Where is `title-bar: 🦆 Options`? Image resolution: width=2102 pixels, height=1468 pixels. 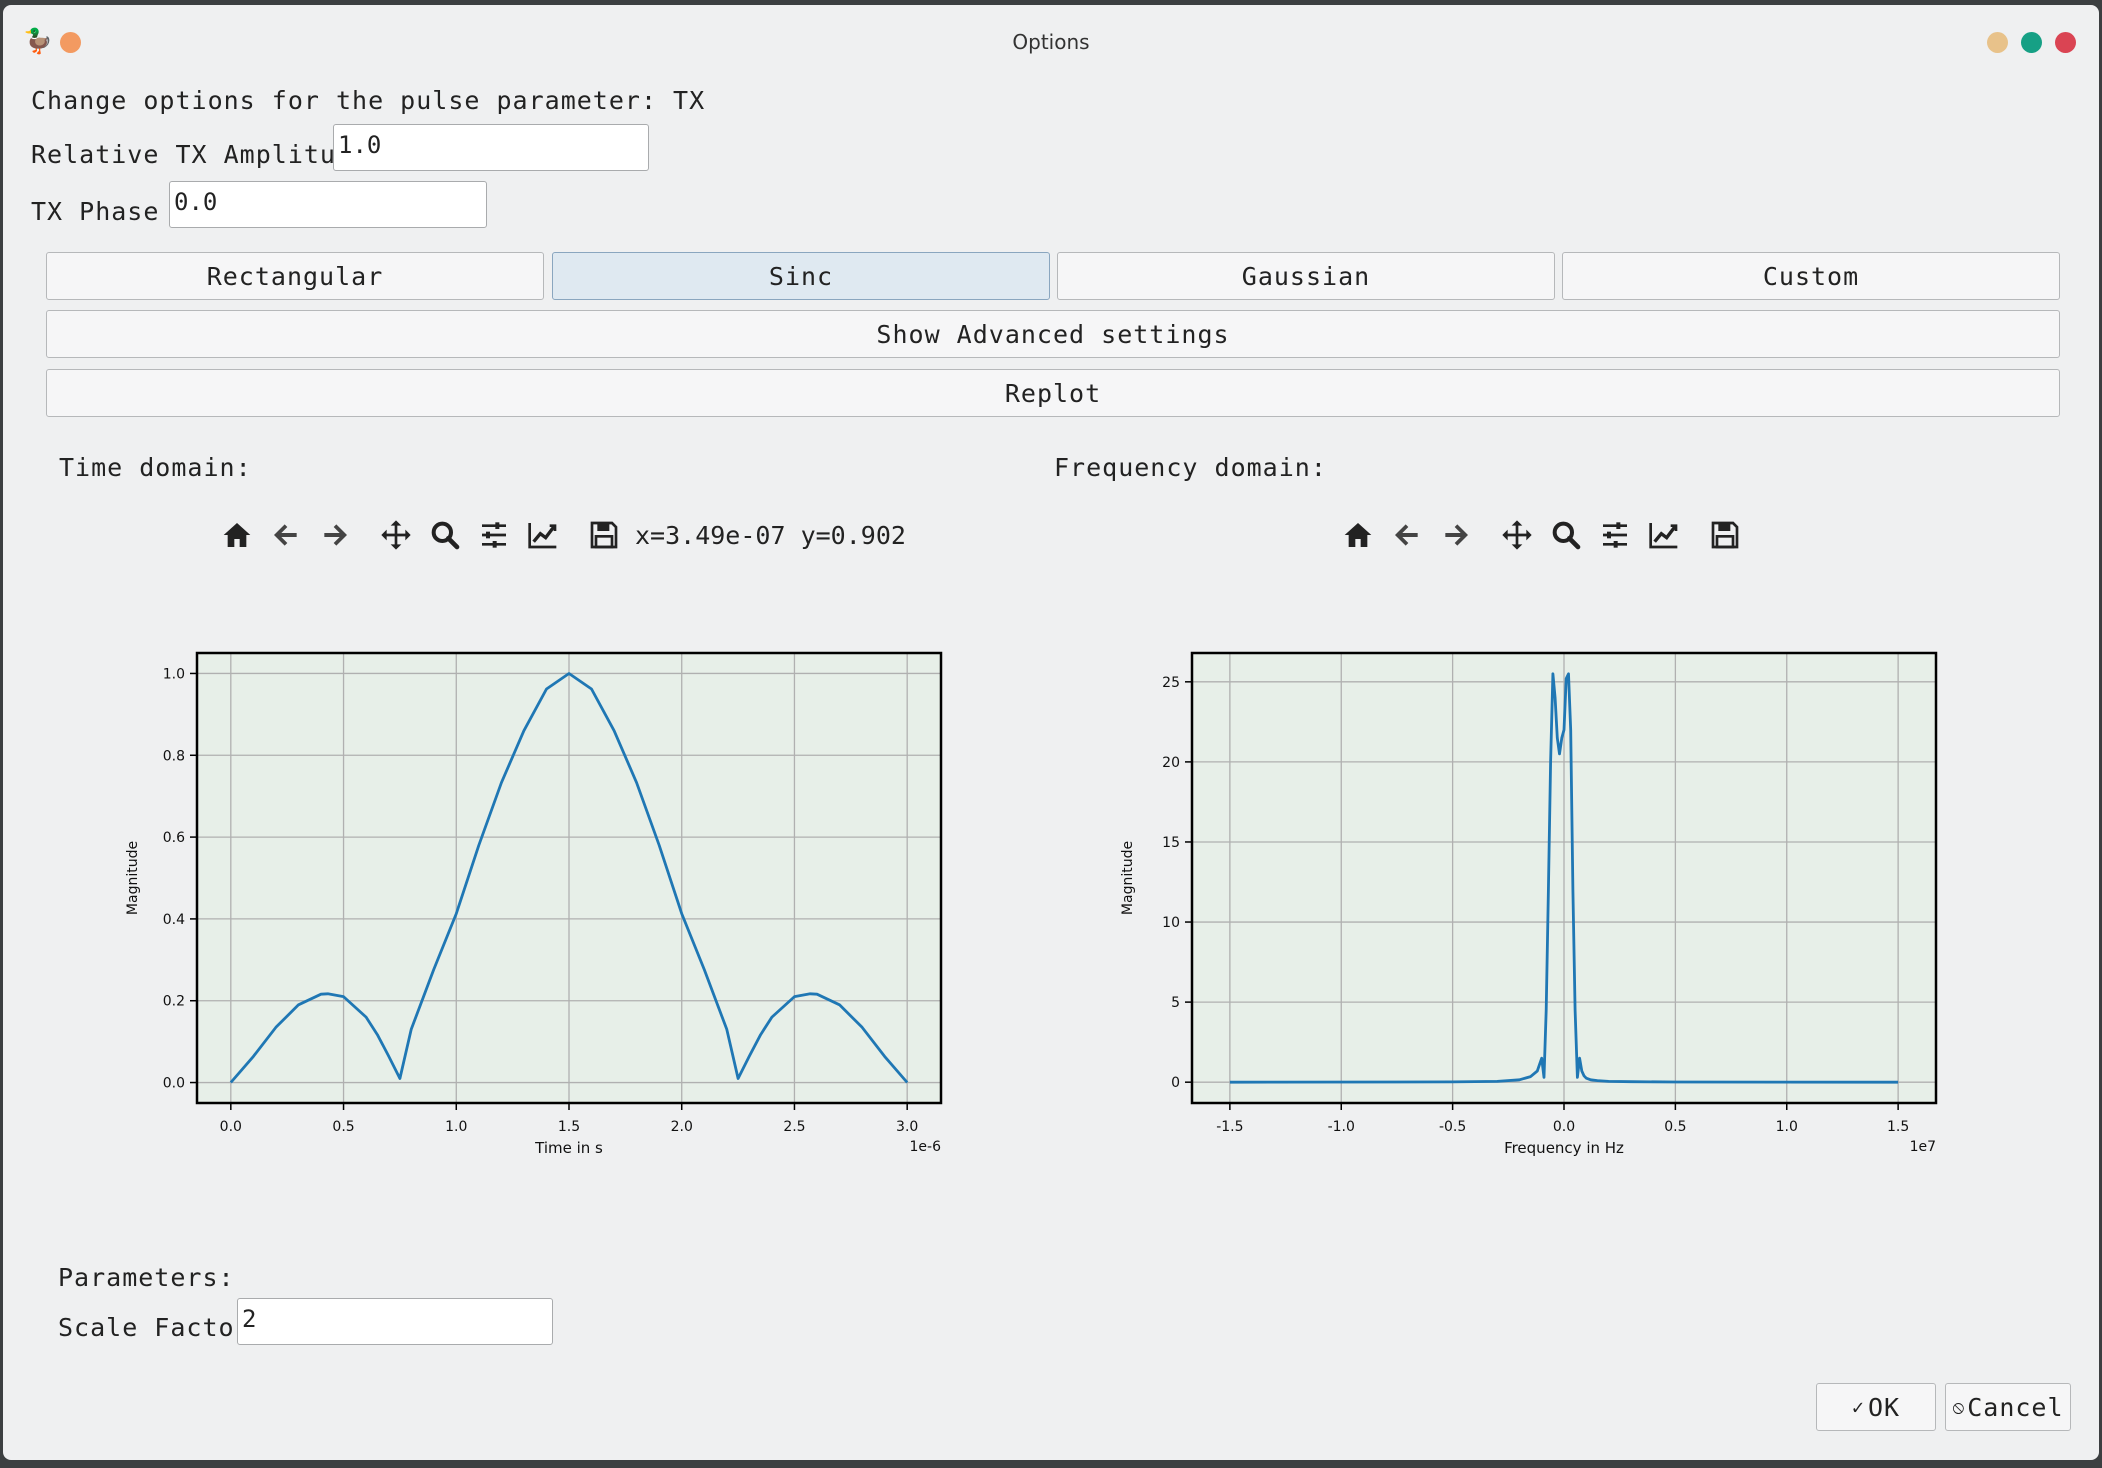
title-bar: 🦆 Options is located at coordinates (1051, 39).